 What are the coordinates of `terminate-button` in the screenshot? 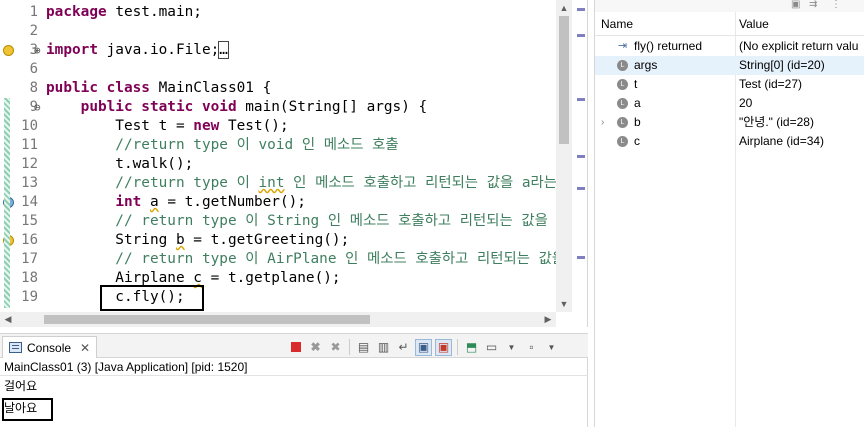 It's located at (295, 347).